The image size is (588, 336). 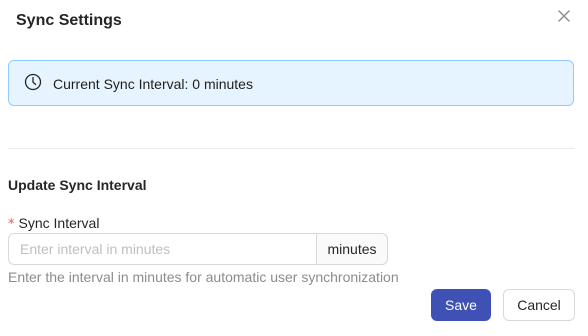 I want to click on sync-interval-input-group: minutes, so click(x=198, y=249).